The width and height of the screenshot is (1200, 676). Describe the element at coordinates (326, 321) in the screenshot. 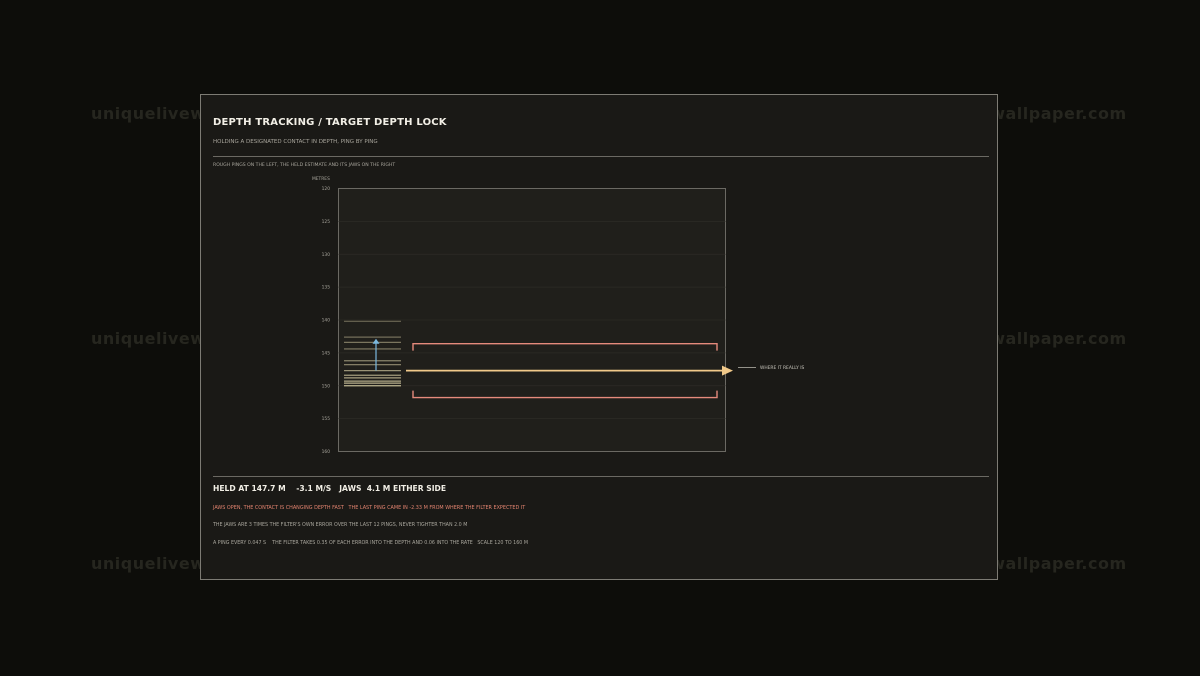

I see `y-tick-label: 140` at that location.